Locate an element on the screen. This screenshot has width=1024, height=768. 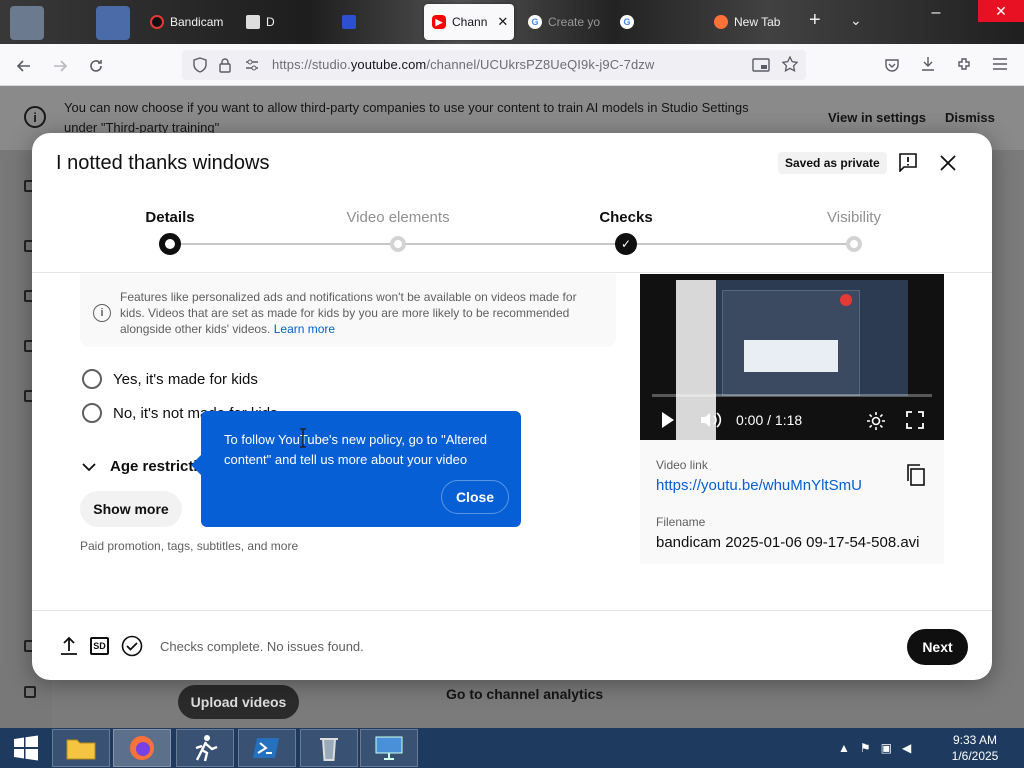
taskbar-computer is located at coordinates (389, 748).